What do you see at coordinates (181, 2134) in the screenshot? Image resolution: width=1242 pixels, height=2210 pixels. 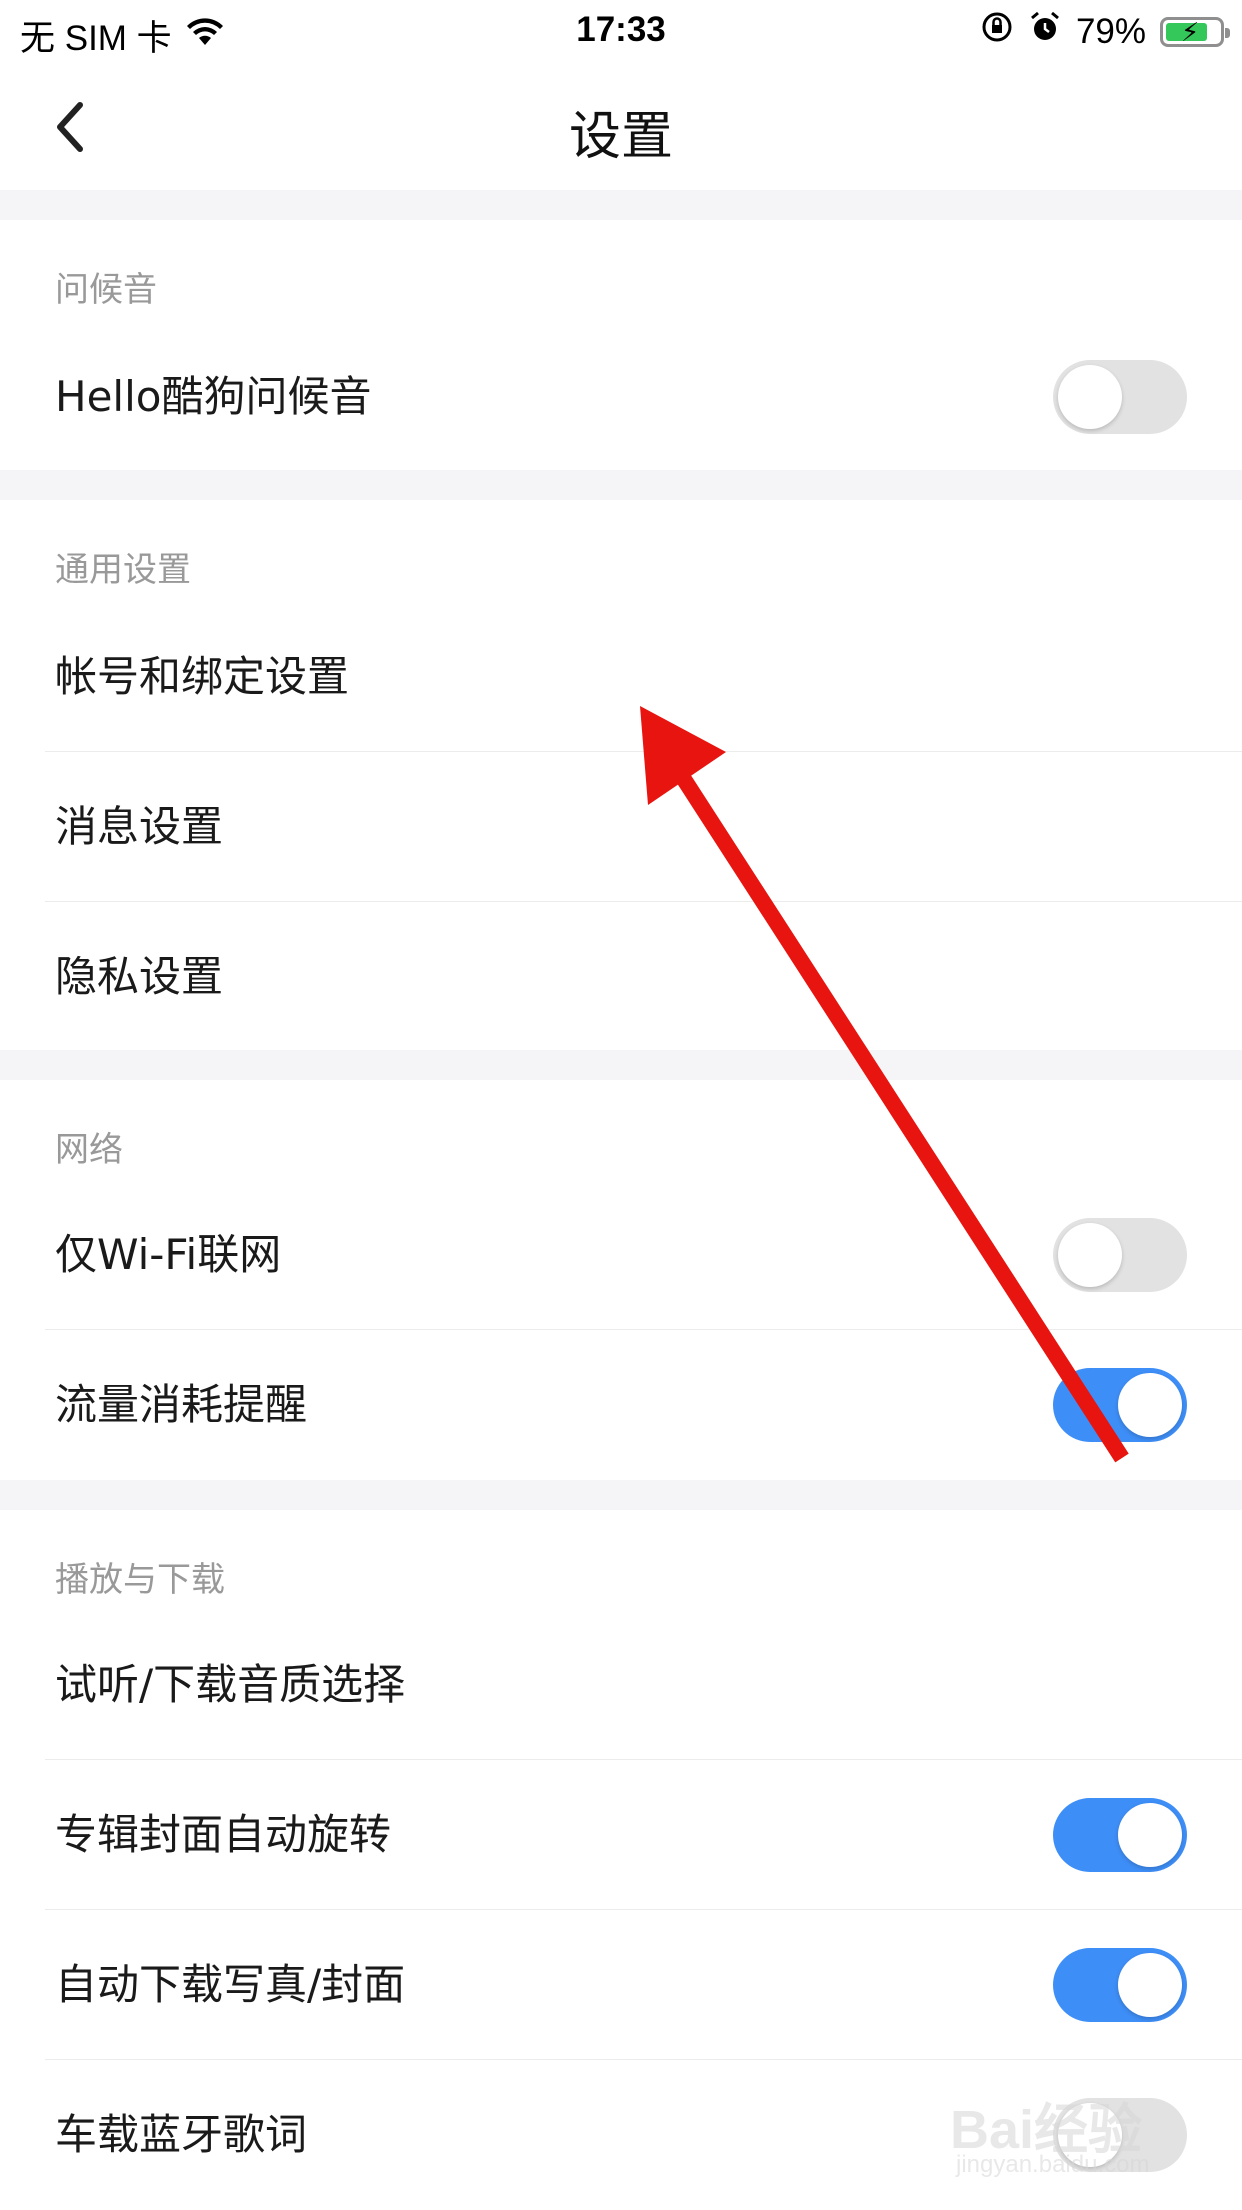 I see `row-label: 车载蓝牙歌词` at bounding box center [181, 2134].